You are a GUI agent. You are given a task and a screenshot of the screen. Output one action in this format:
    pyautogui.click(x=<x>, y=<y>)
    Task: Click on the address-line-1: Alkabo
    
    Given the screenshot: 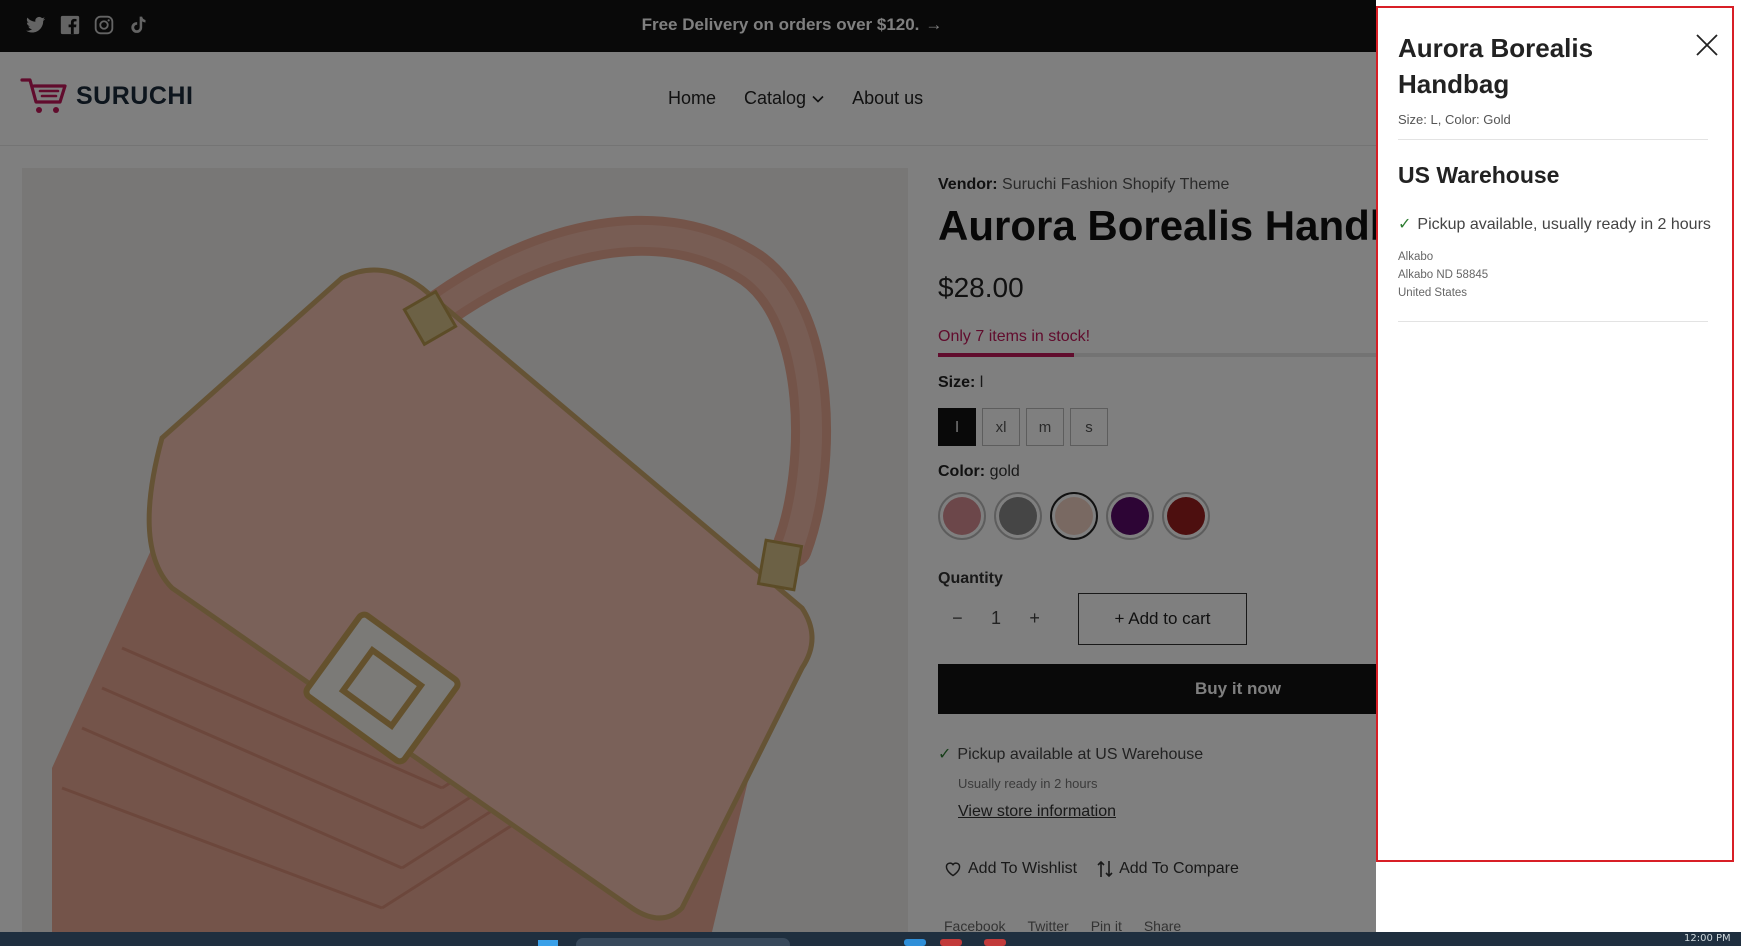 What is the action you would take?
    pyautogui.click(x=1416, y=257)
    